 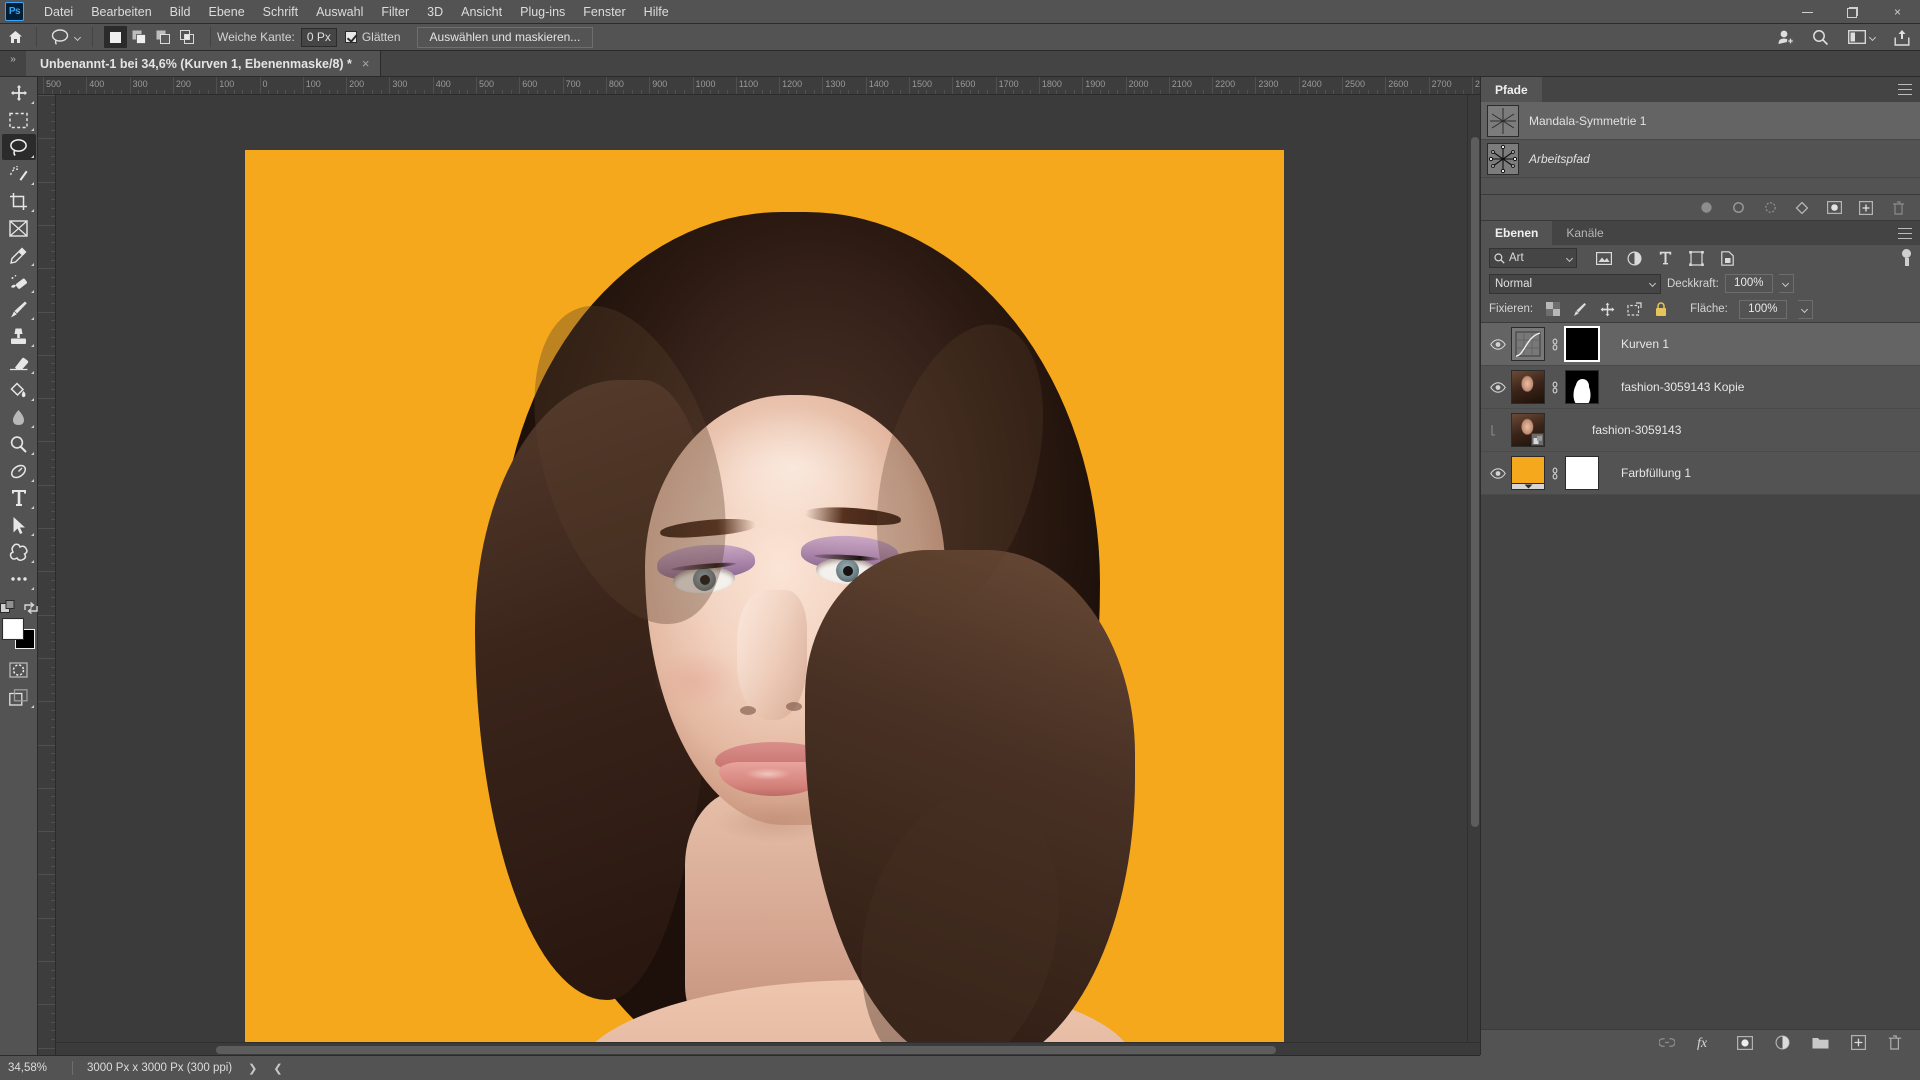 What do you see at coordinates (18, 147) in the screenshot?
I see `lasso-tool` at bounding box center [18, 147].